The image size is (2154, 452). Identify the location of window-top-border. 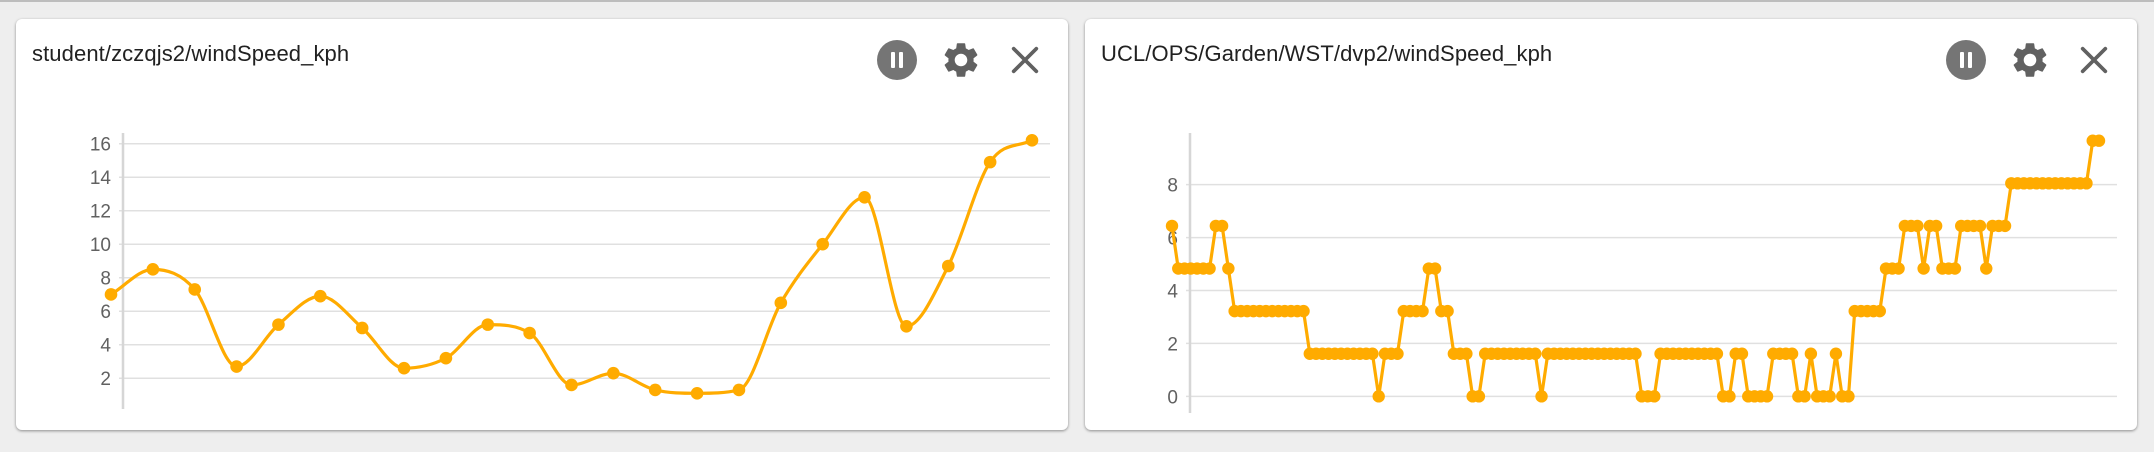
(1077, 1).